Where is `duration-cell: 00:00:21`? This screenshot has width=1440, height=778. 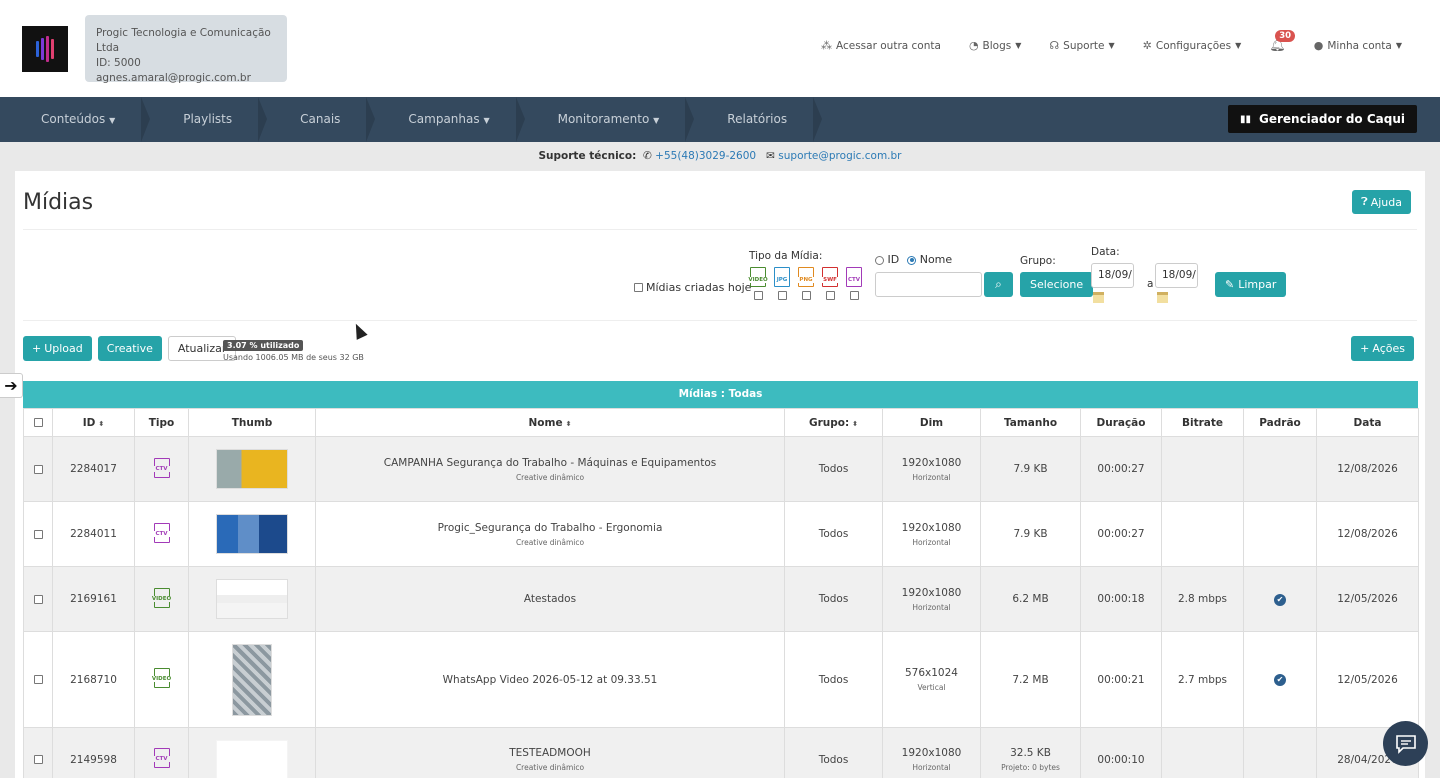 duration-cell: 00:00:21 is located at coordinates (1121, 679).